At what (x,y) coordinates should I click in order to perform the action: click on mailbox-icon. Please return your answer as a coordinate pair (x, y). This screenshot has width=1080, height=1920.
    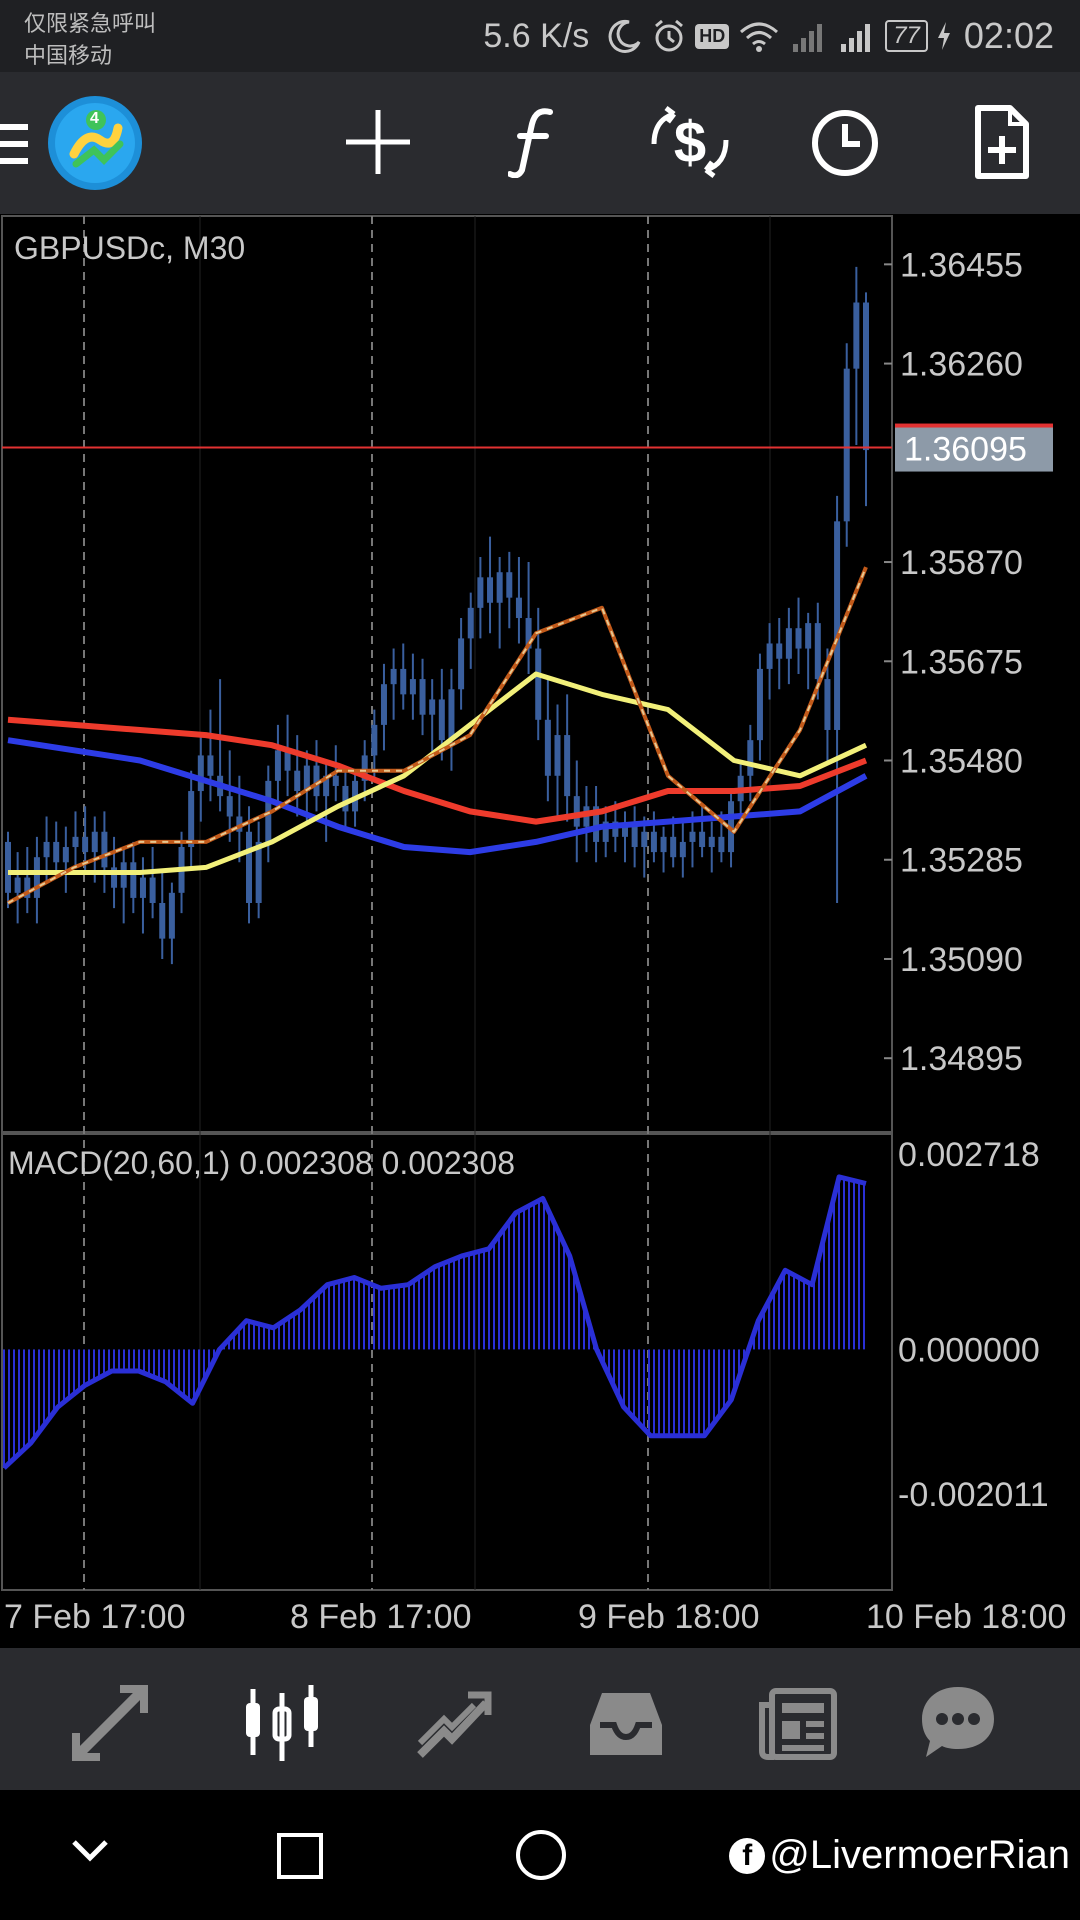
    Looking at the image, I should click on (626, 1723).